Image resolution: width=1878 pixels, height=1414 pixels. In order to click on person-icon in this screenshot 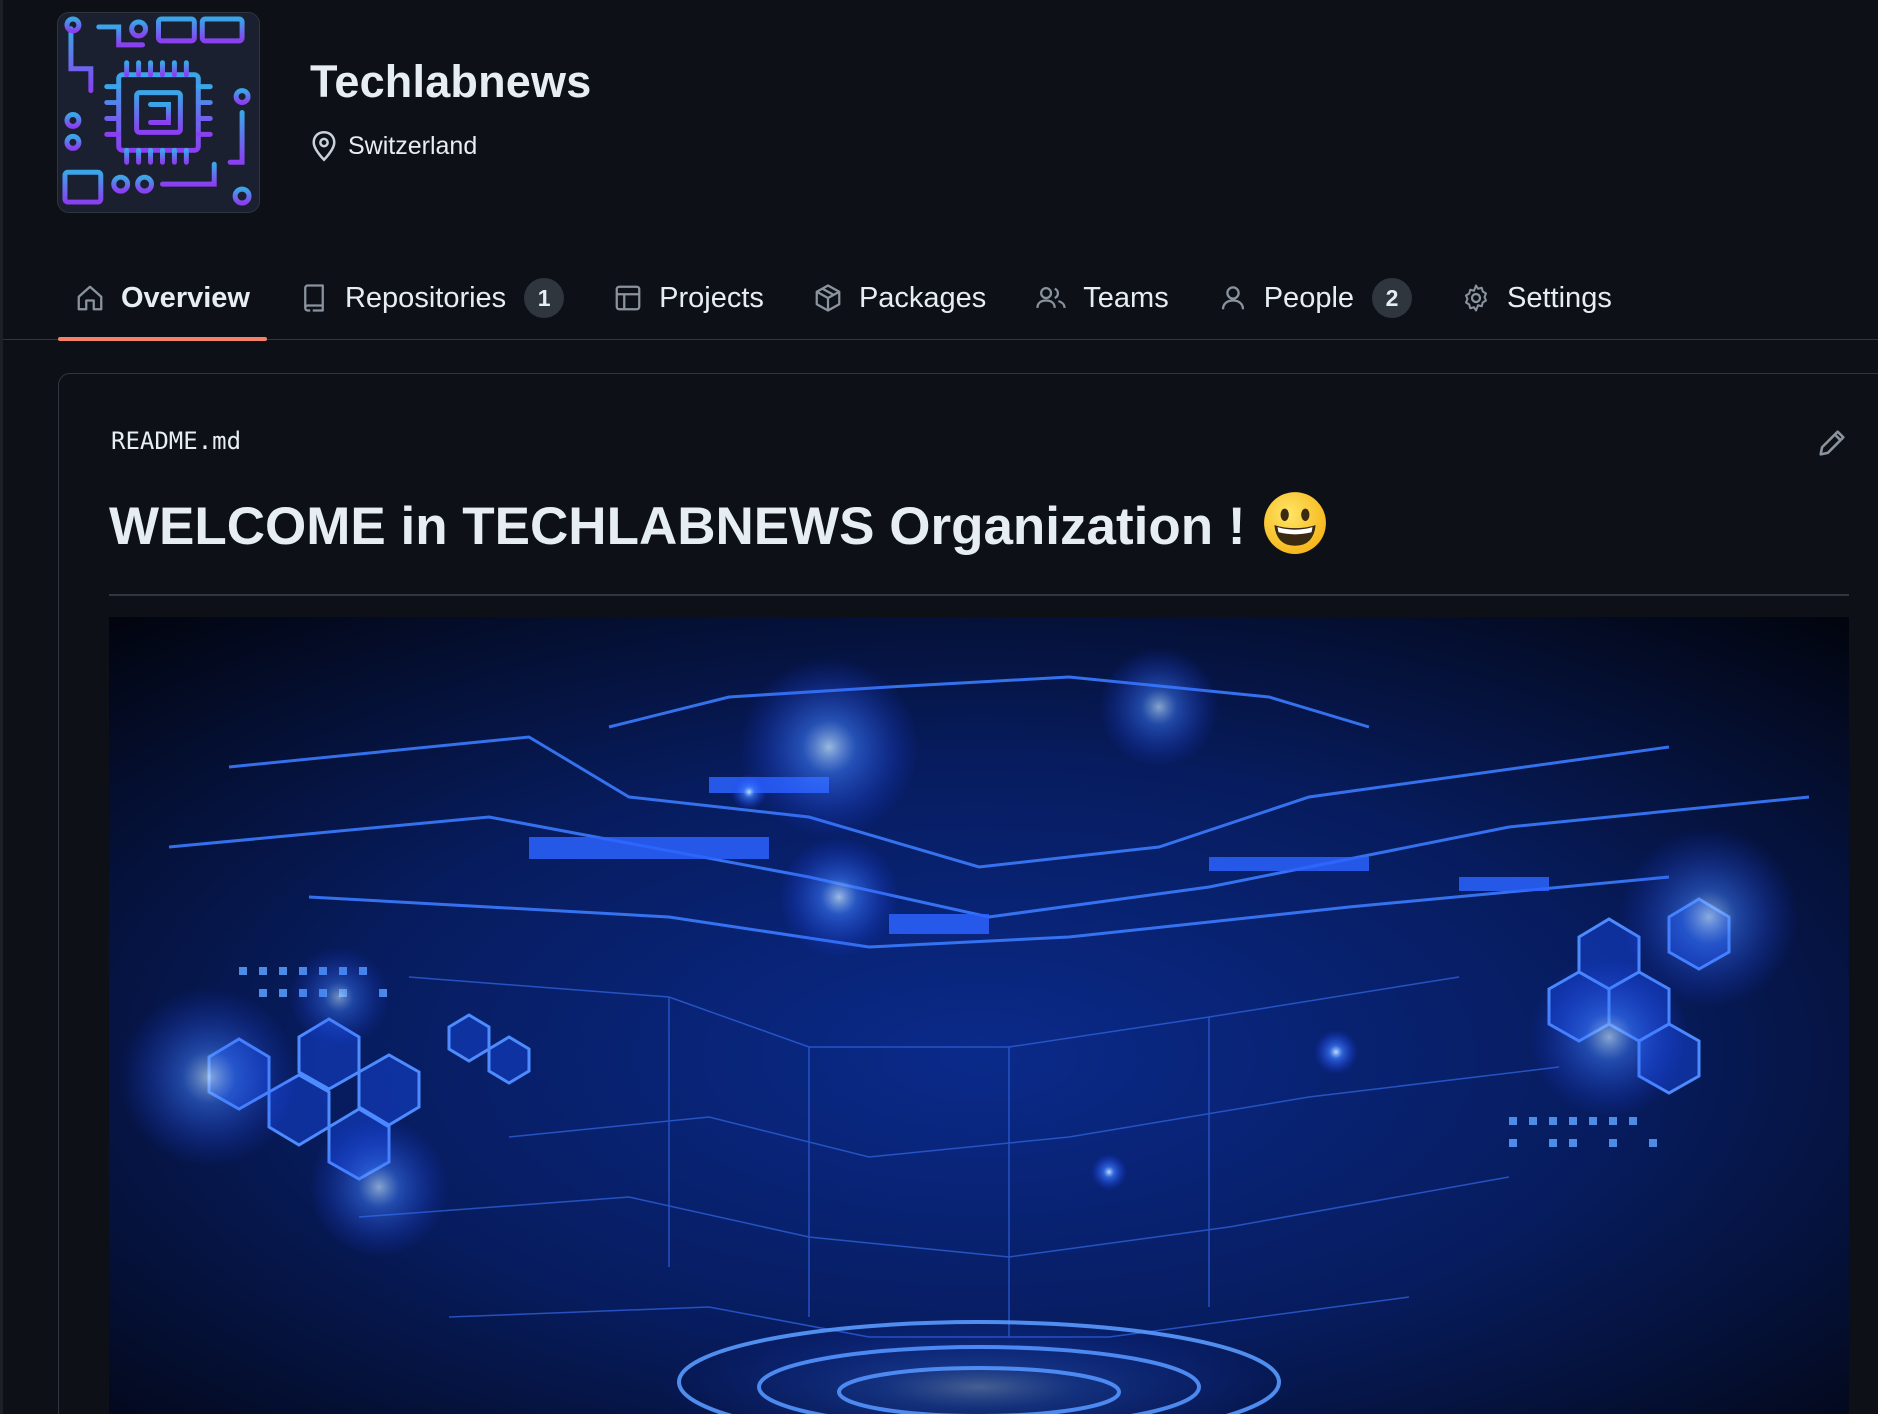, I will do `click(1232, 298)`.